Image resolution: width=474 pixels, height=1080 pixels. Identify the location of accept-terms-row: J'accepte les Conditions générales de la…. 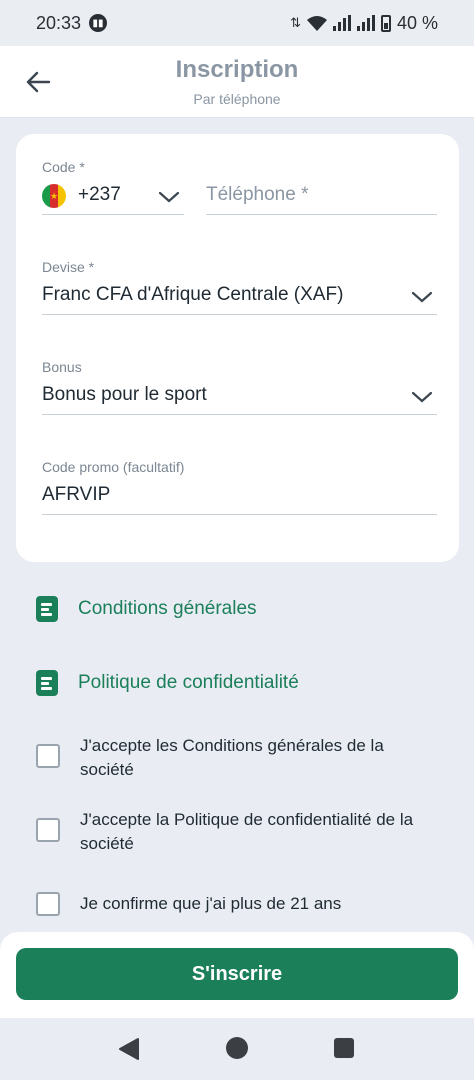
(228, 758).